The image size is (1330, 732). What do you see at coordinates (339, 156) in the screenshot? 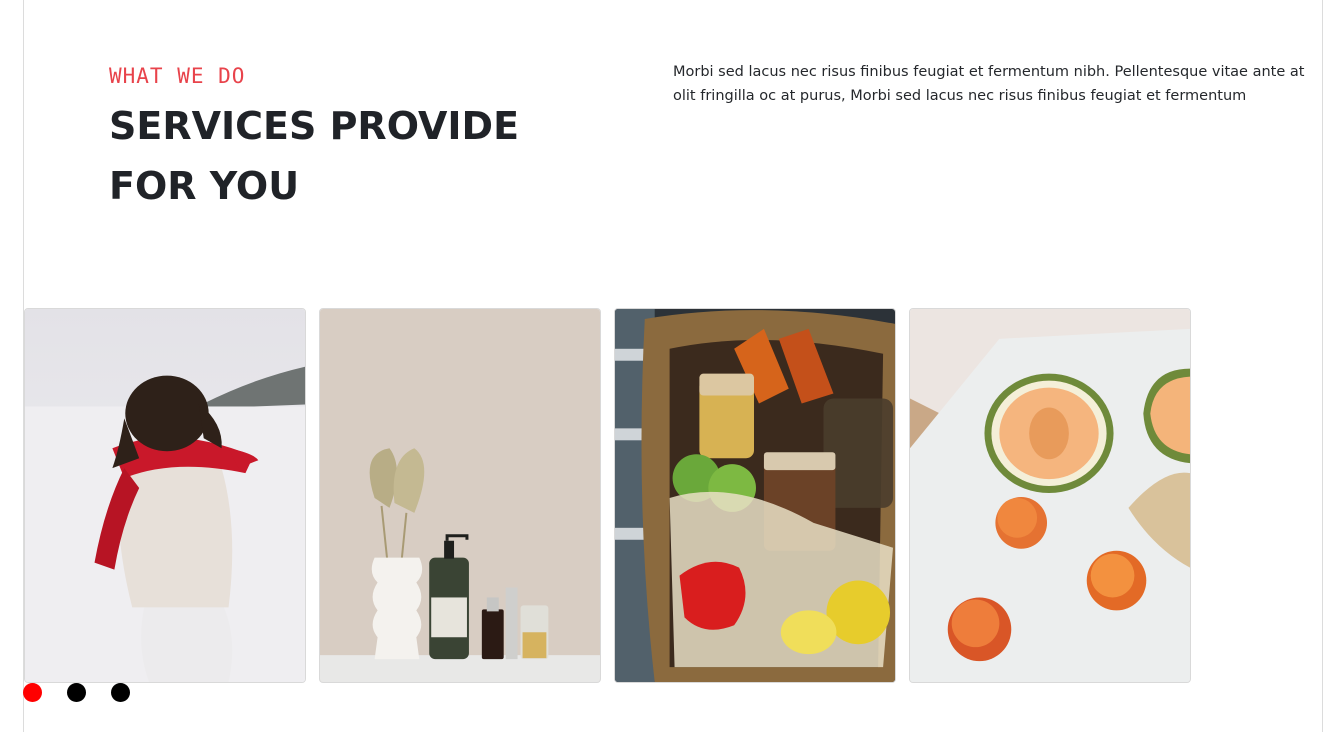
I see `section-title: SERVICES PROVIDE FOR YOU` at bounding box center [339, 156].